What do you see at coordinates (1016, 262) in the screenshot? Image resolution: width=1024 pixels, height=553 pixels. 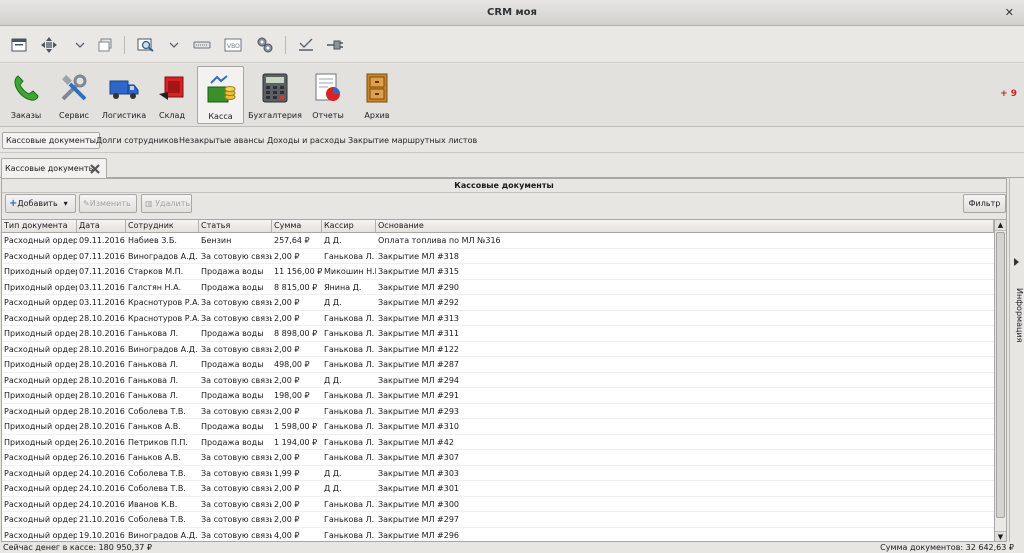 I see `expand-arrow-icon` at bounding box center [1016, 262].